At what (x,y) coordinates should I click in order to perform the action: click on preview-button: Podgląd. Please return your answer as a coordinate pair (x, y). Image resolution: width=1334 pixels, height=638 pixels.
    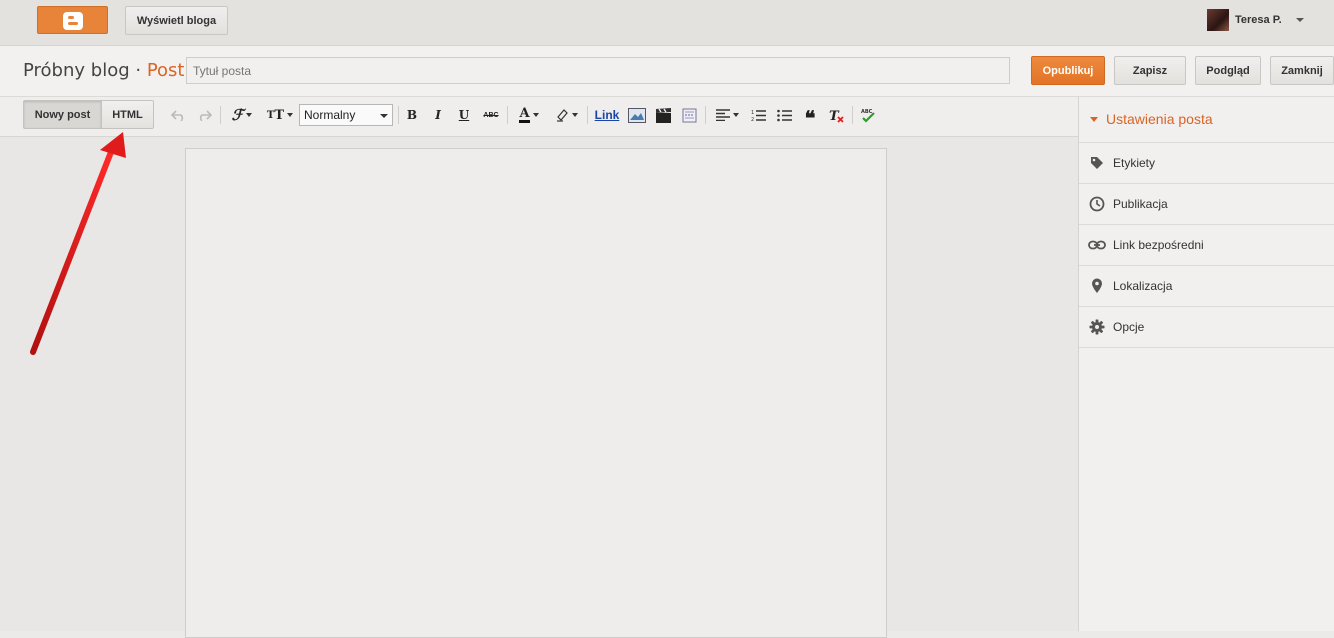
    Looking at the image, I should click on (1228, 70).